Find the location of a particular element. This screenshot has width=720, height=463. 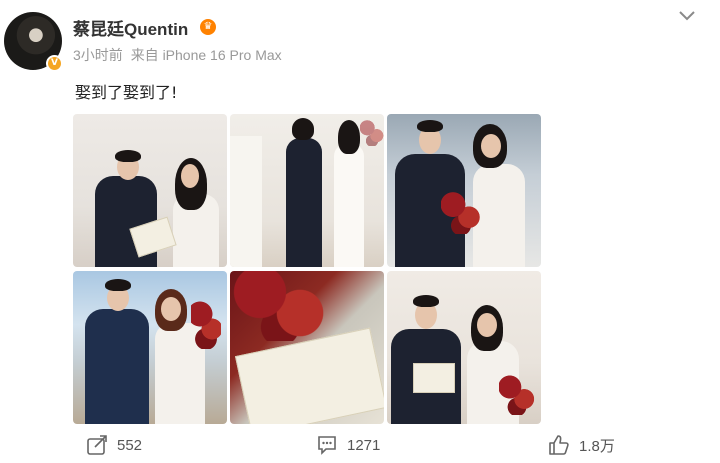

like-button: 1.8万 is located at coordinates (581, 445).